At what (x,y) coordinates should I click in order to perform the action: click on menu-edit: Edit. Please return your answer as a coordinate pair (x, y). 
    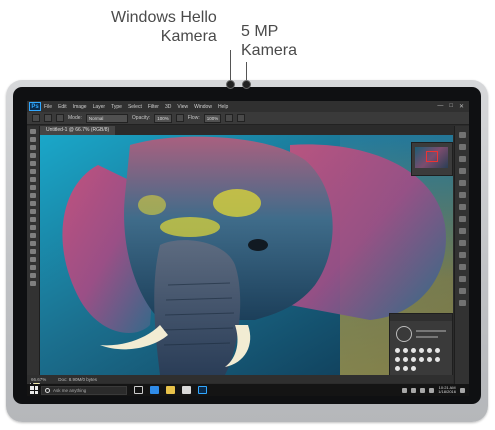
    Looking at the image, I should click on (62, 107).